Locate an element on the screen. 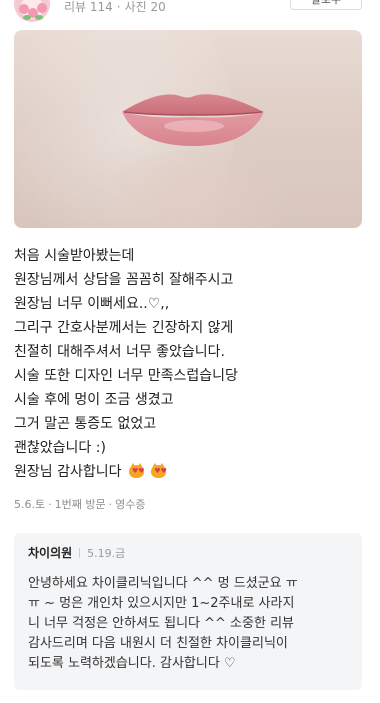  reply-line: 니 너무 걱정은 안하셔도 됩니다 ^^ 소중한 리뷰 is located at coordinates (161, 623).